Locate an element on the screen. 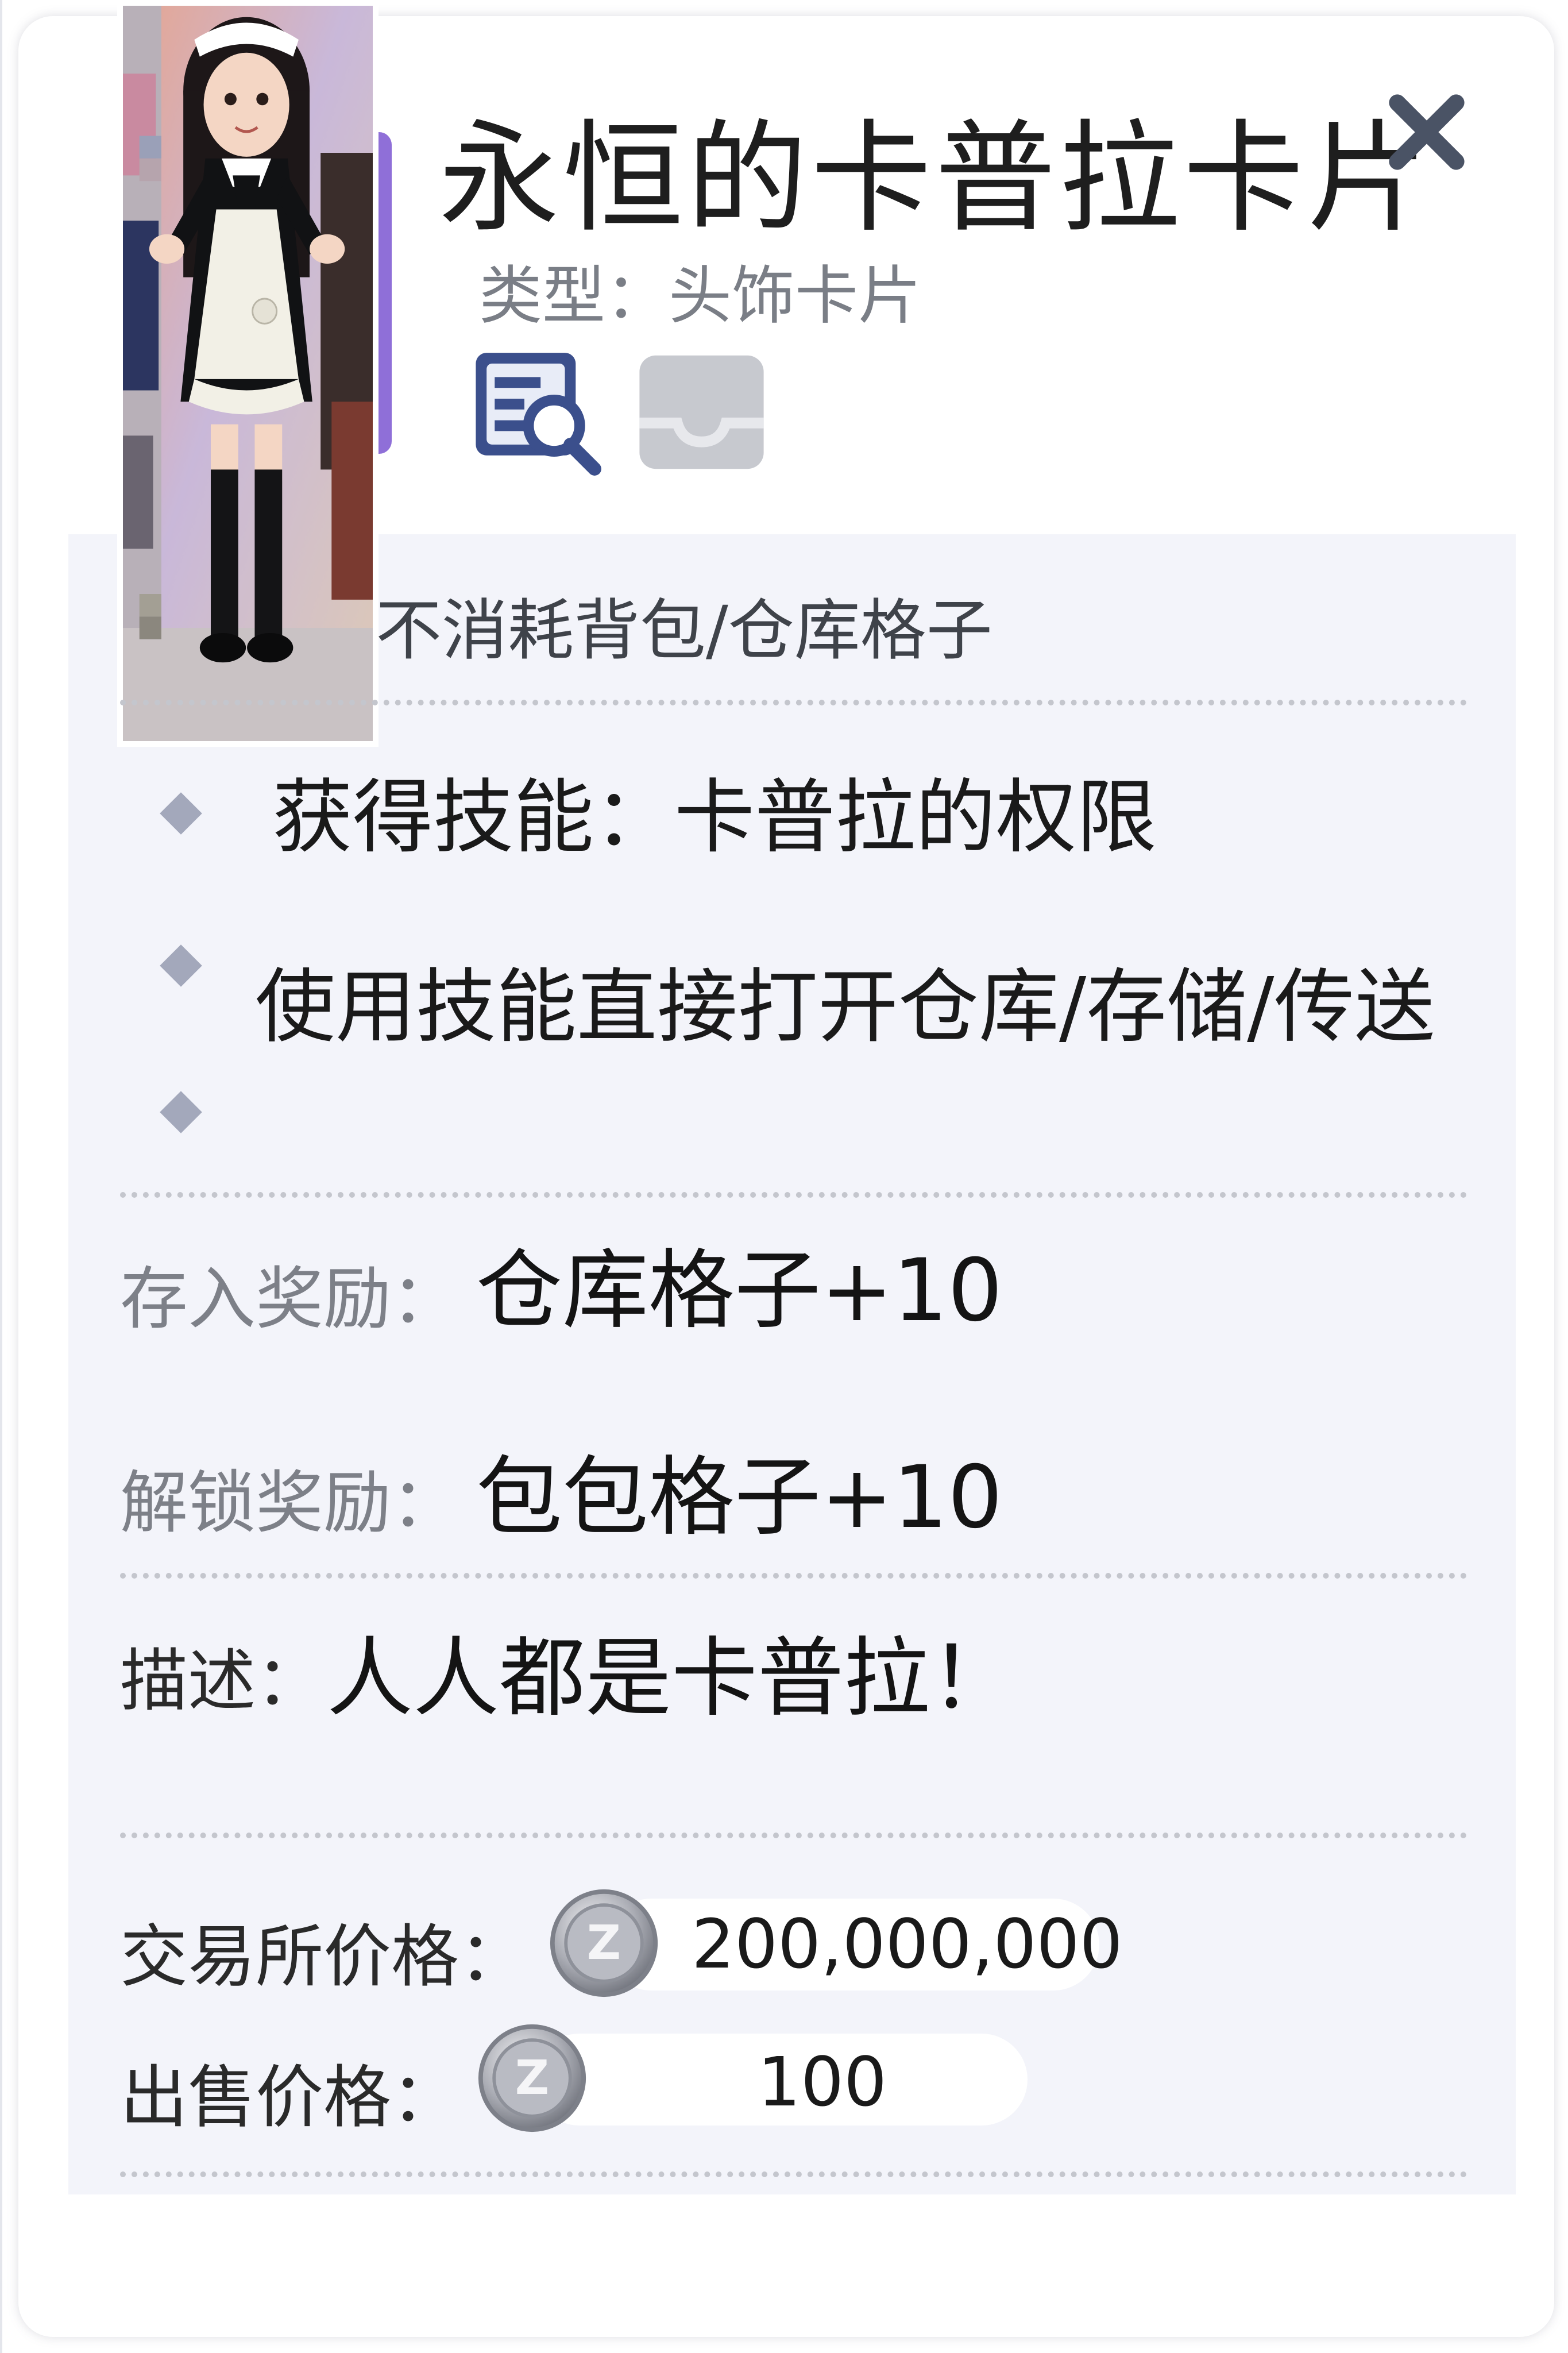  sell-price-label: 出售价格： is located at coordinates (289, 2097).